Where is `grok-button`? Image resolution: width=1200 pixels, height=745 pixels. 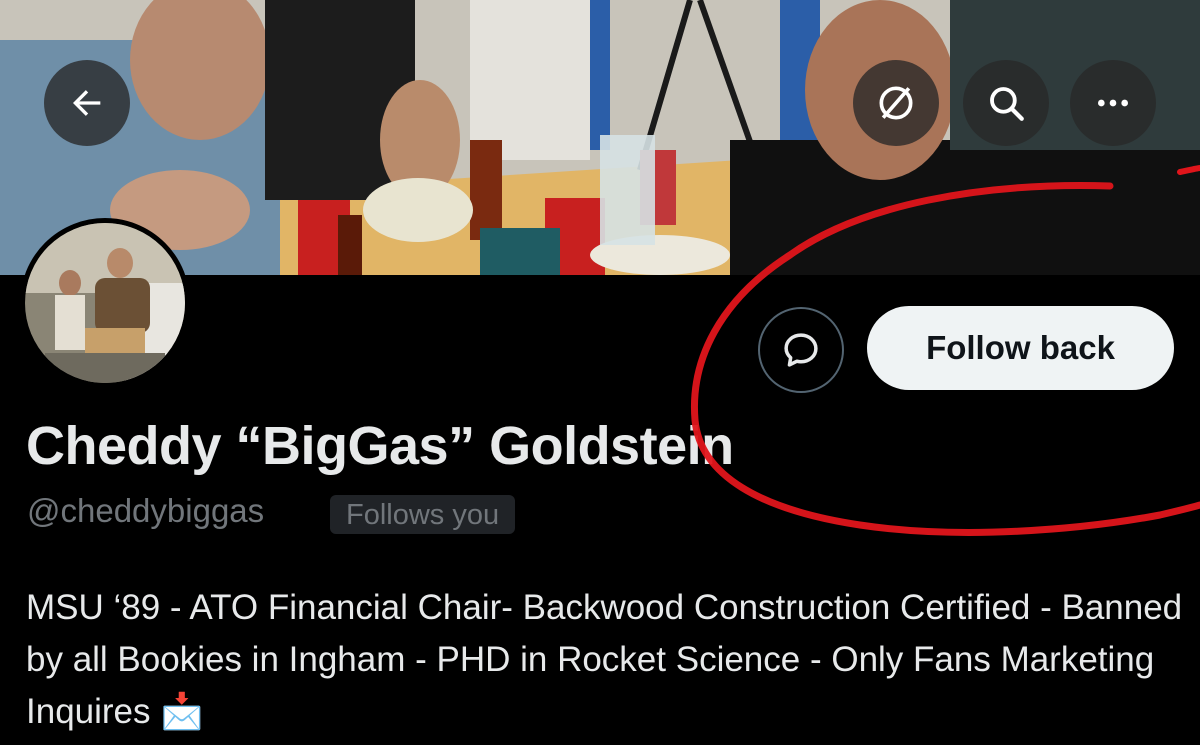 grok-button is located at coordinates (896, 103).